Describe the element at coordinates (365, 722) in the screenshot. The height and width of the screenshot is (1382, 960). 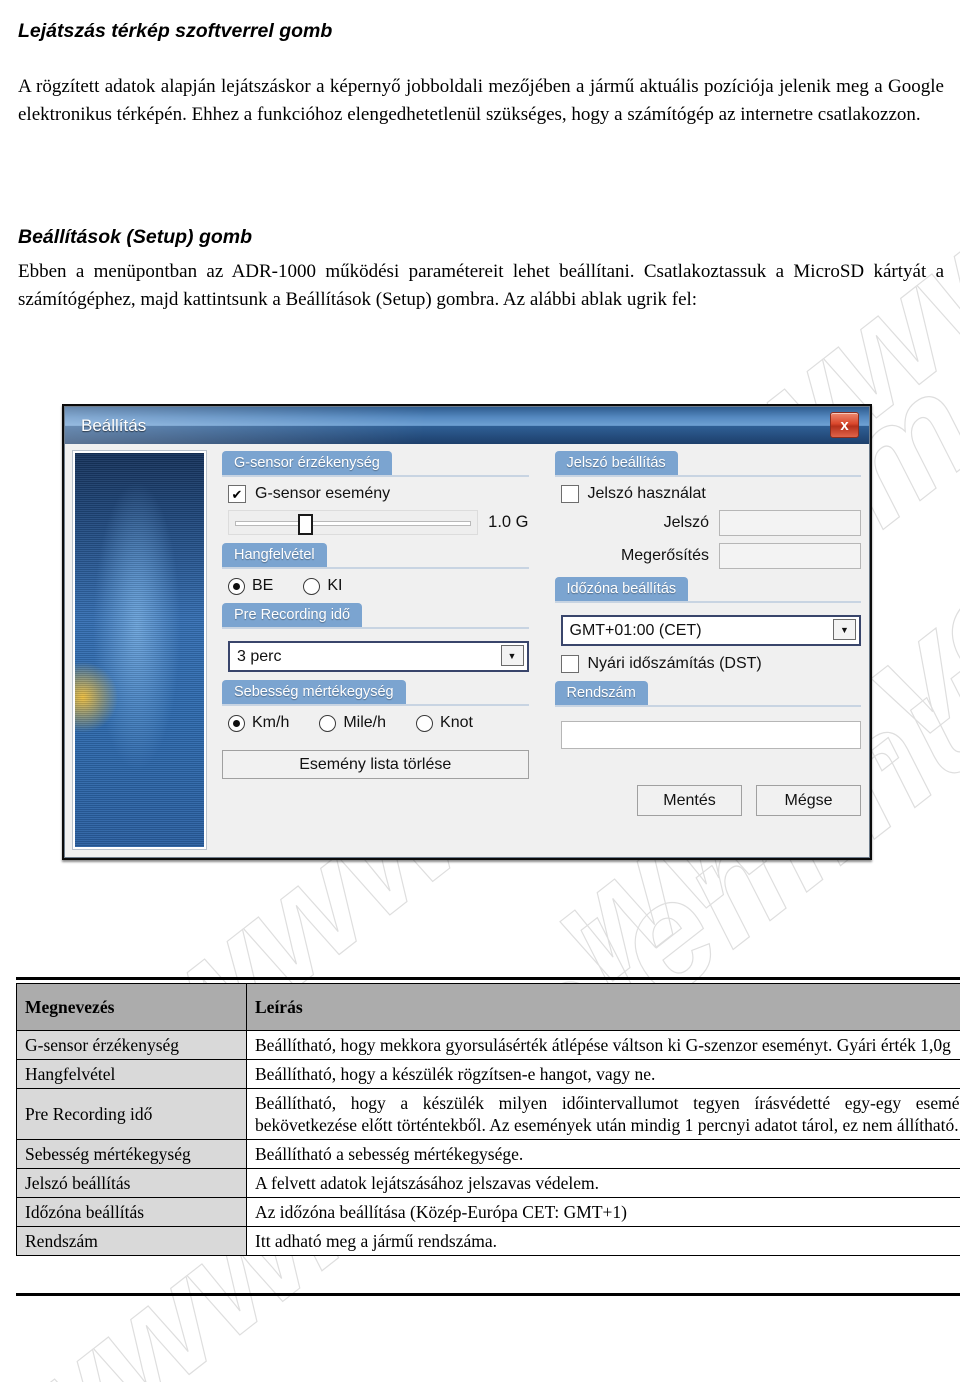
I see `radio-mileh-label: Mile/h` at that location.